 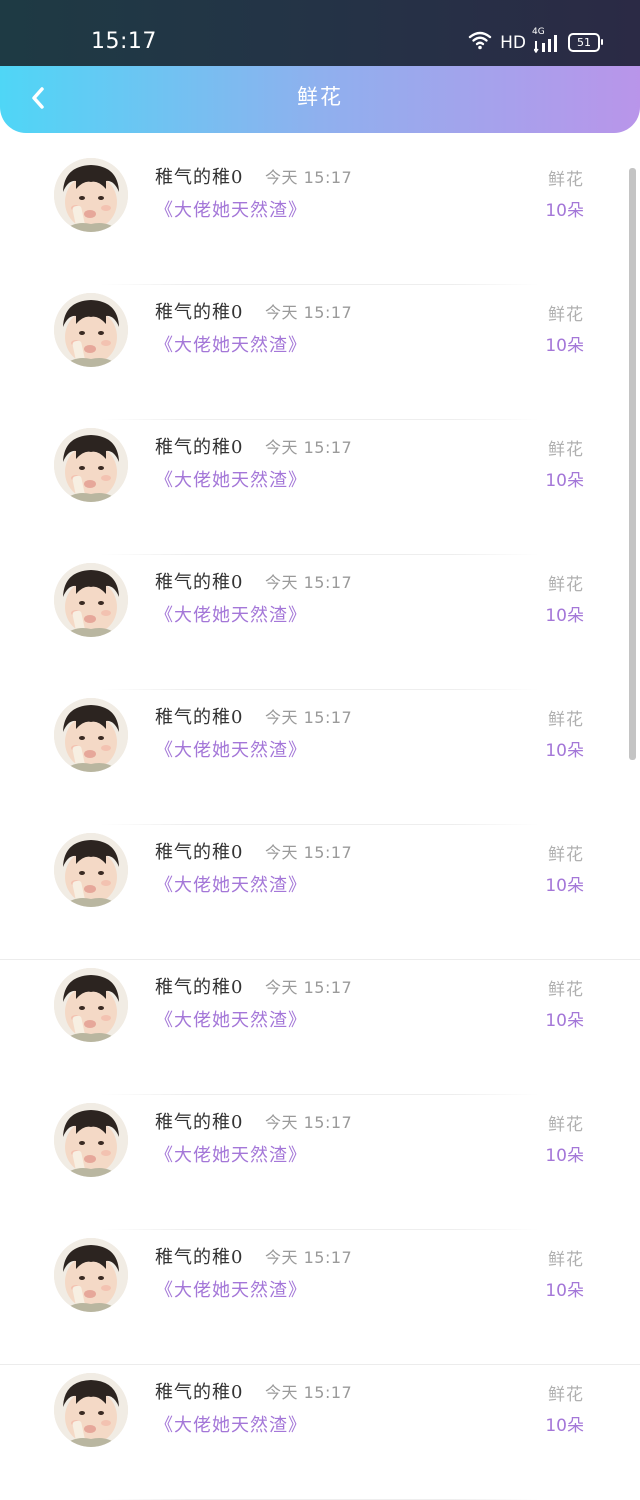 What do you see at coordinates (480, 42) in the screenshot?
I see `wifi-icon` at bounding box center [480, 42].